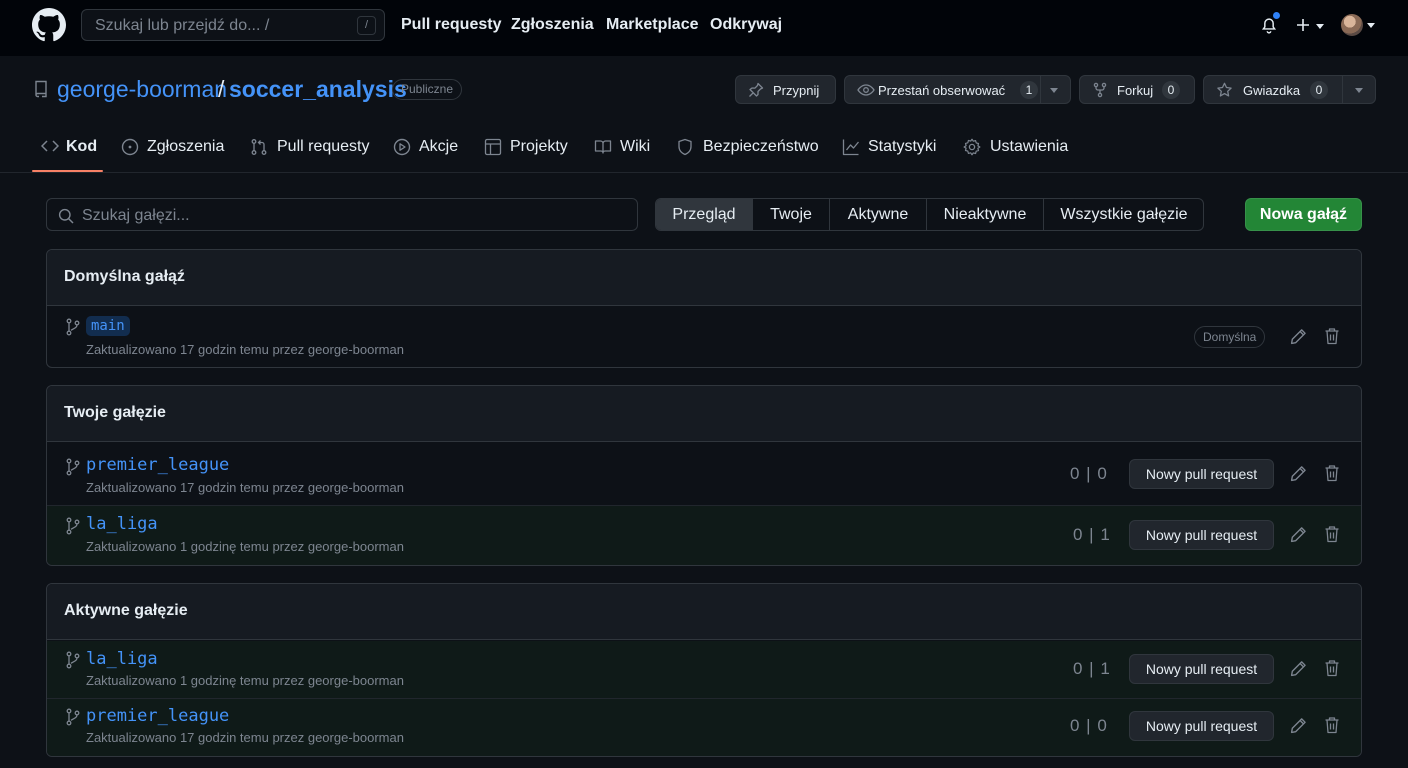  I want to click on fork-label: Forkuj, so click(1135, 90).